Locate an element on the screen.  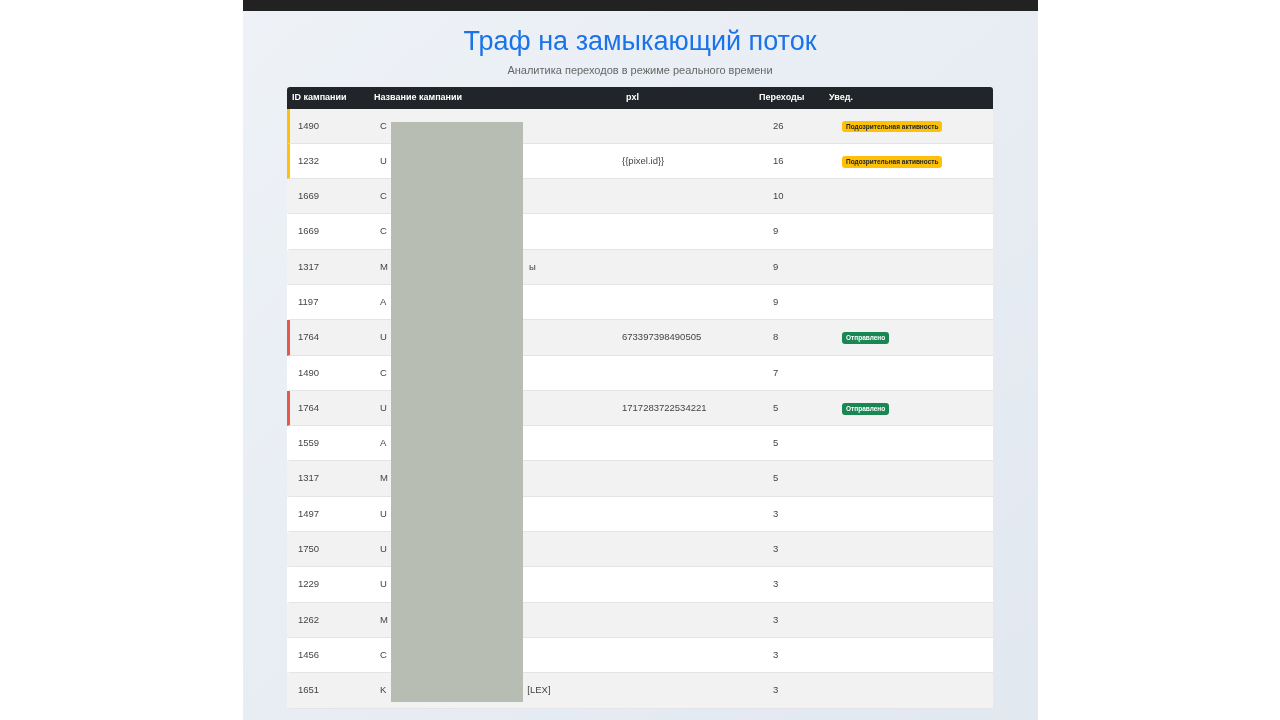
column-header: ID кампании is located at coordinates (319, 97).